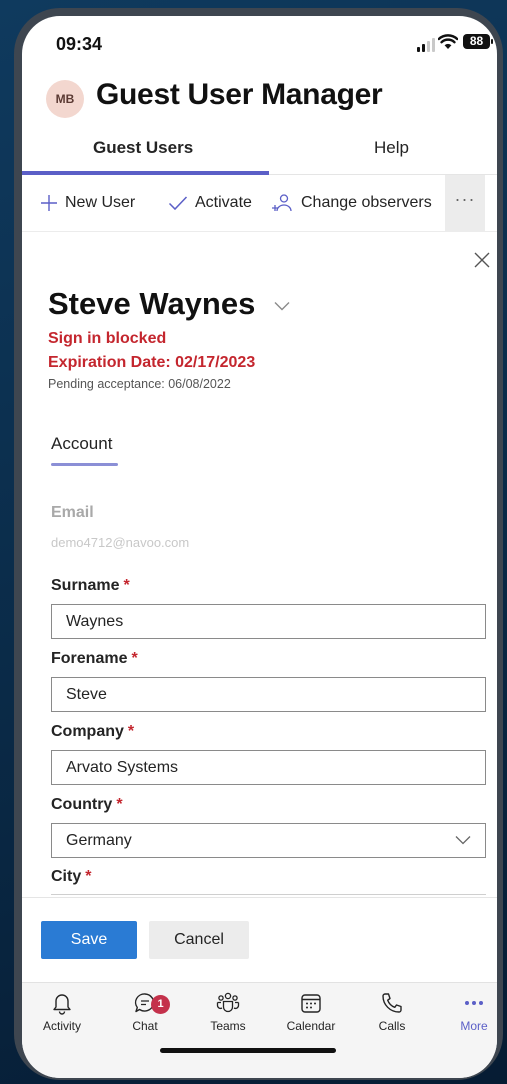 The image size is (507, 1084). I want to click on status-time: 09:34, so click(79, 44).